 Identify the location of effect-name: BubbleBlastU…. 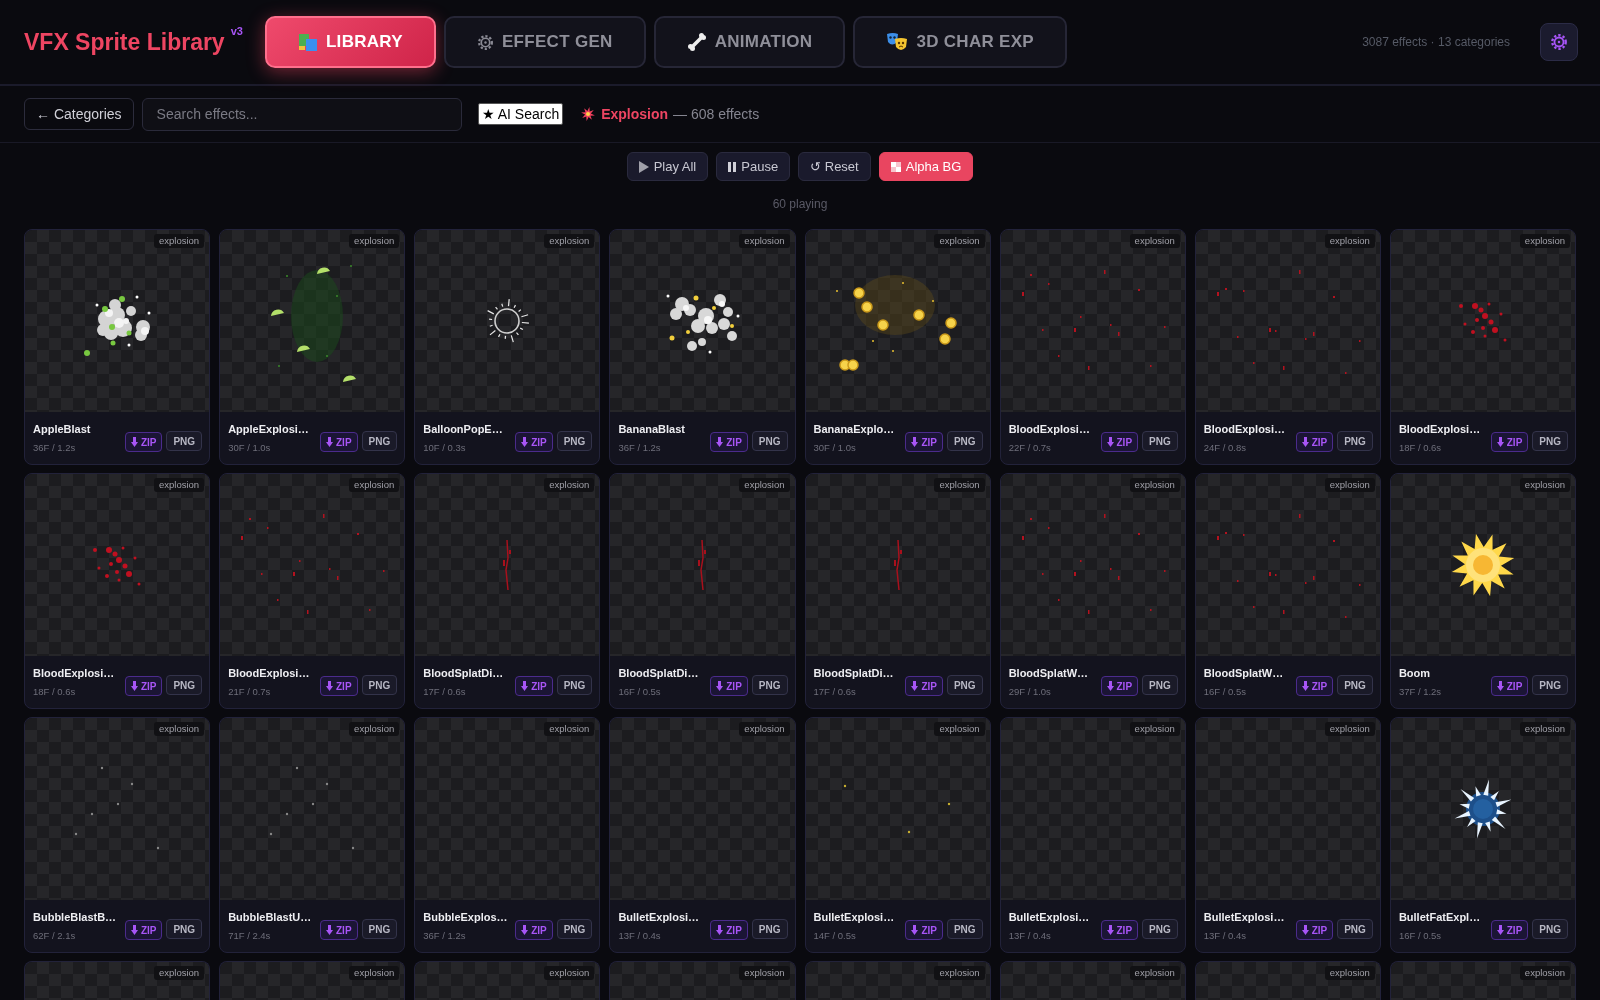
(270, 917).